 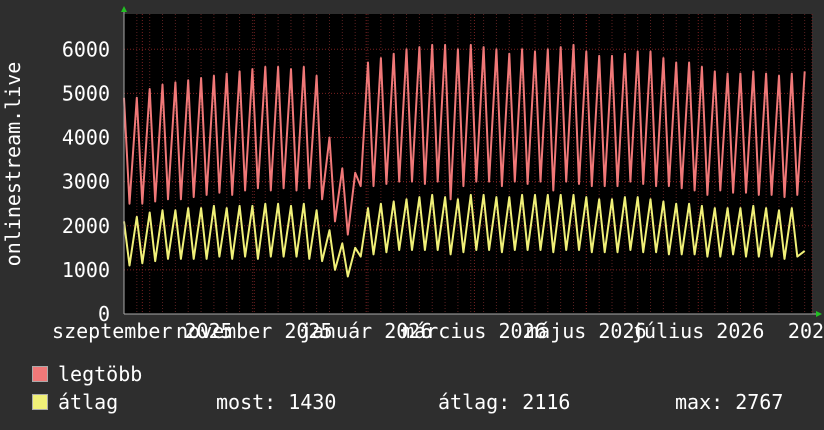 I want to click on x-tick-label: 2026, so click(x=806, y=331).